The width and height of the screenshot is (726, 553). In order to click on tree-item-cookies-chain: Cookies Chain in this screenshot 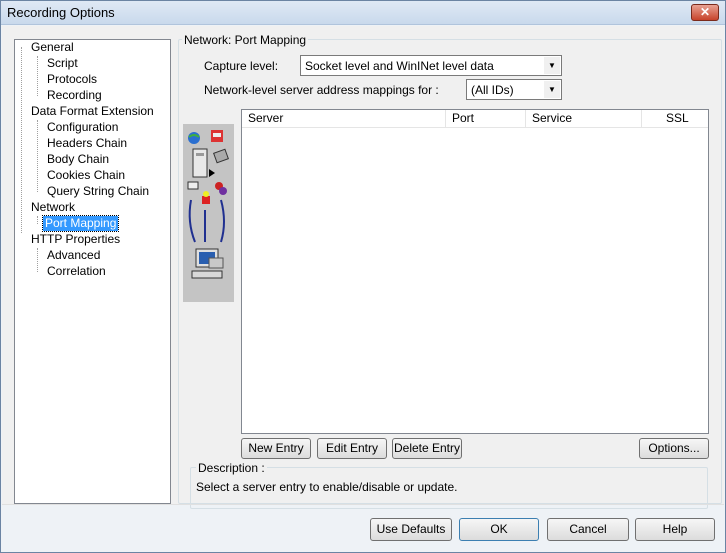, I will do `click(86, 175)`.